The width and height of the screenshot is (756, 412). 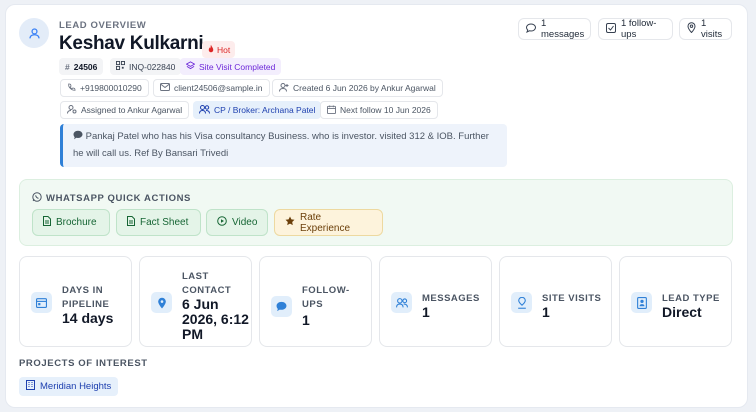 I want to click on comment-icon, so click(x=78, y=138).